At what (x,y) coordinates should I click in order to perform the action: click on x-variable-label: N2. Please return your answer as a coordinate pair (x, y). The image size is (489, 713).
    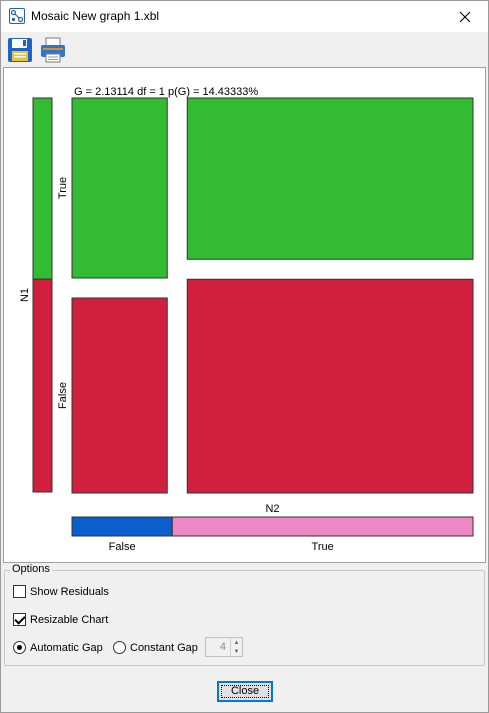
    Looking at the image, I should click on (272, 509).